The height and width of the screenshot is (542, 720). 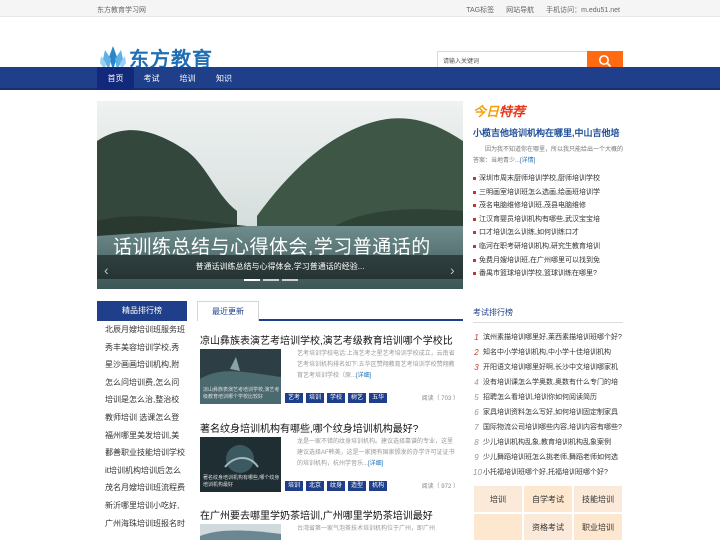 I want to click on list-item: 免费月嫂培训班,在广州哪里可以找到免, so click(x=548, y=261).